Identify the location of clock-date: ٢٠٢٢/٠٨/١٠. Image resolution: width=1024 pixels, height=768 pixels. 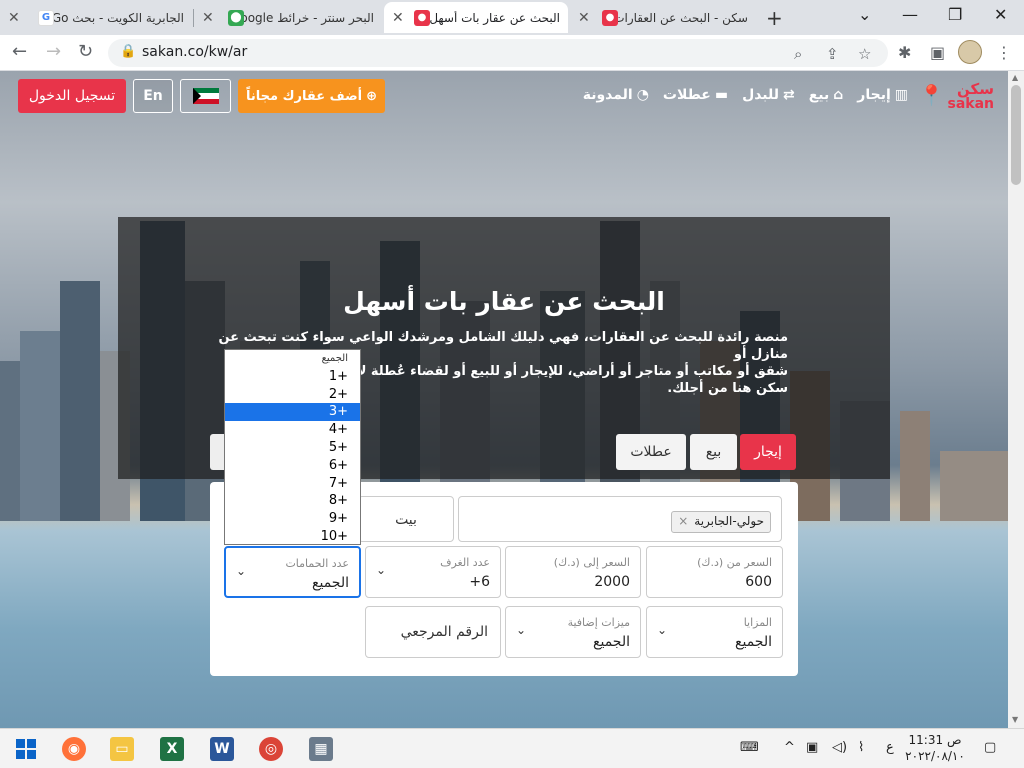
(935, 756).